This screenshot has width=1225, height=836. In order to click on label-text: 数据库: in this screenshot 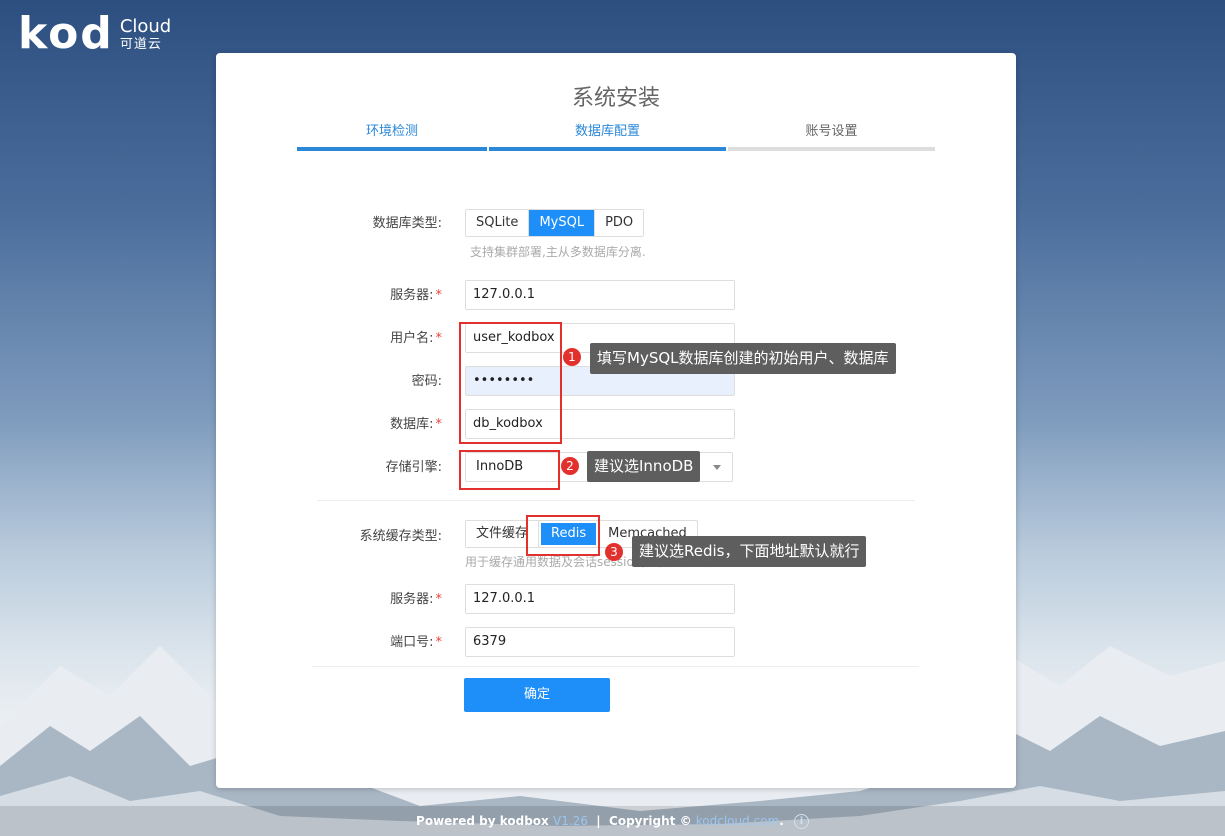, I will do `click(412, 424)`.